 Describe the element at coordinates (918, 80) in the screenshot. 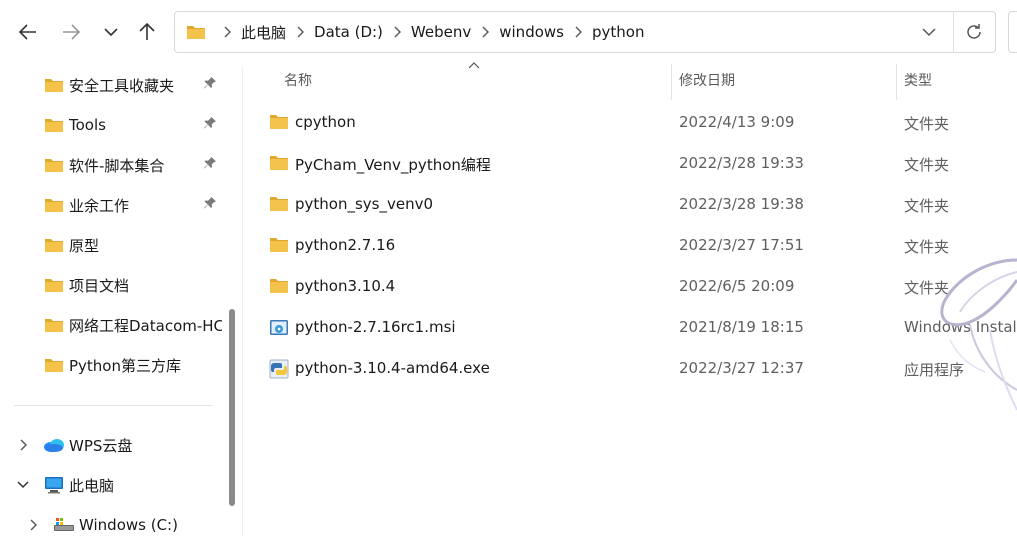

I see `column-header-type: 类型` at that location.